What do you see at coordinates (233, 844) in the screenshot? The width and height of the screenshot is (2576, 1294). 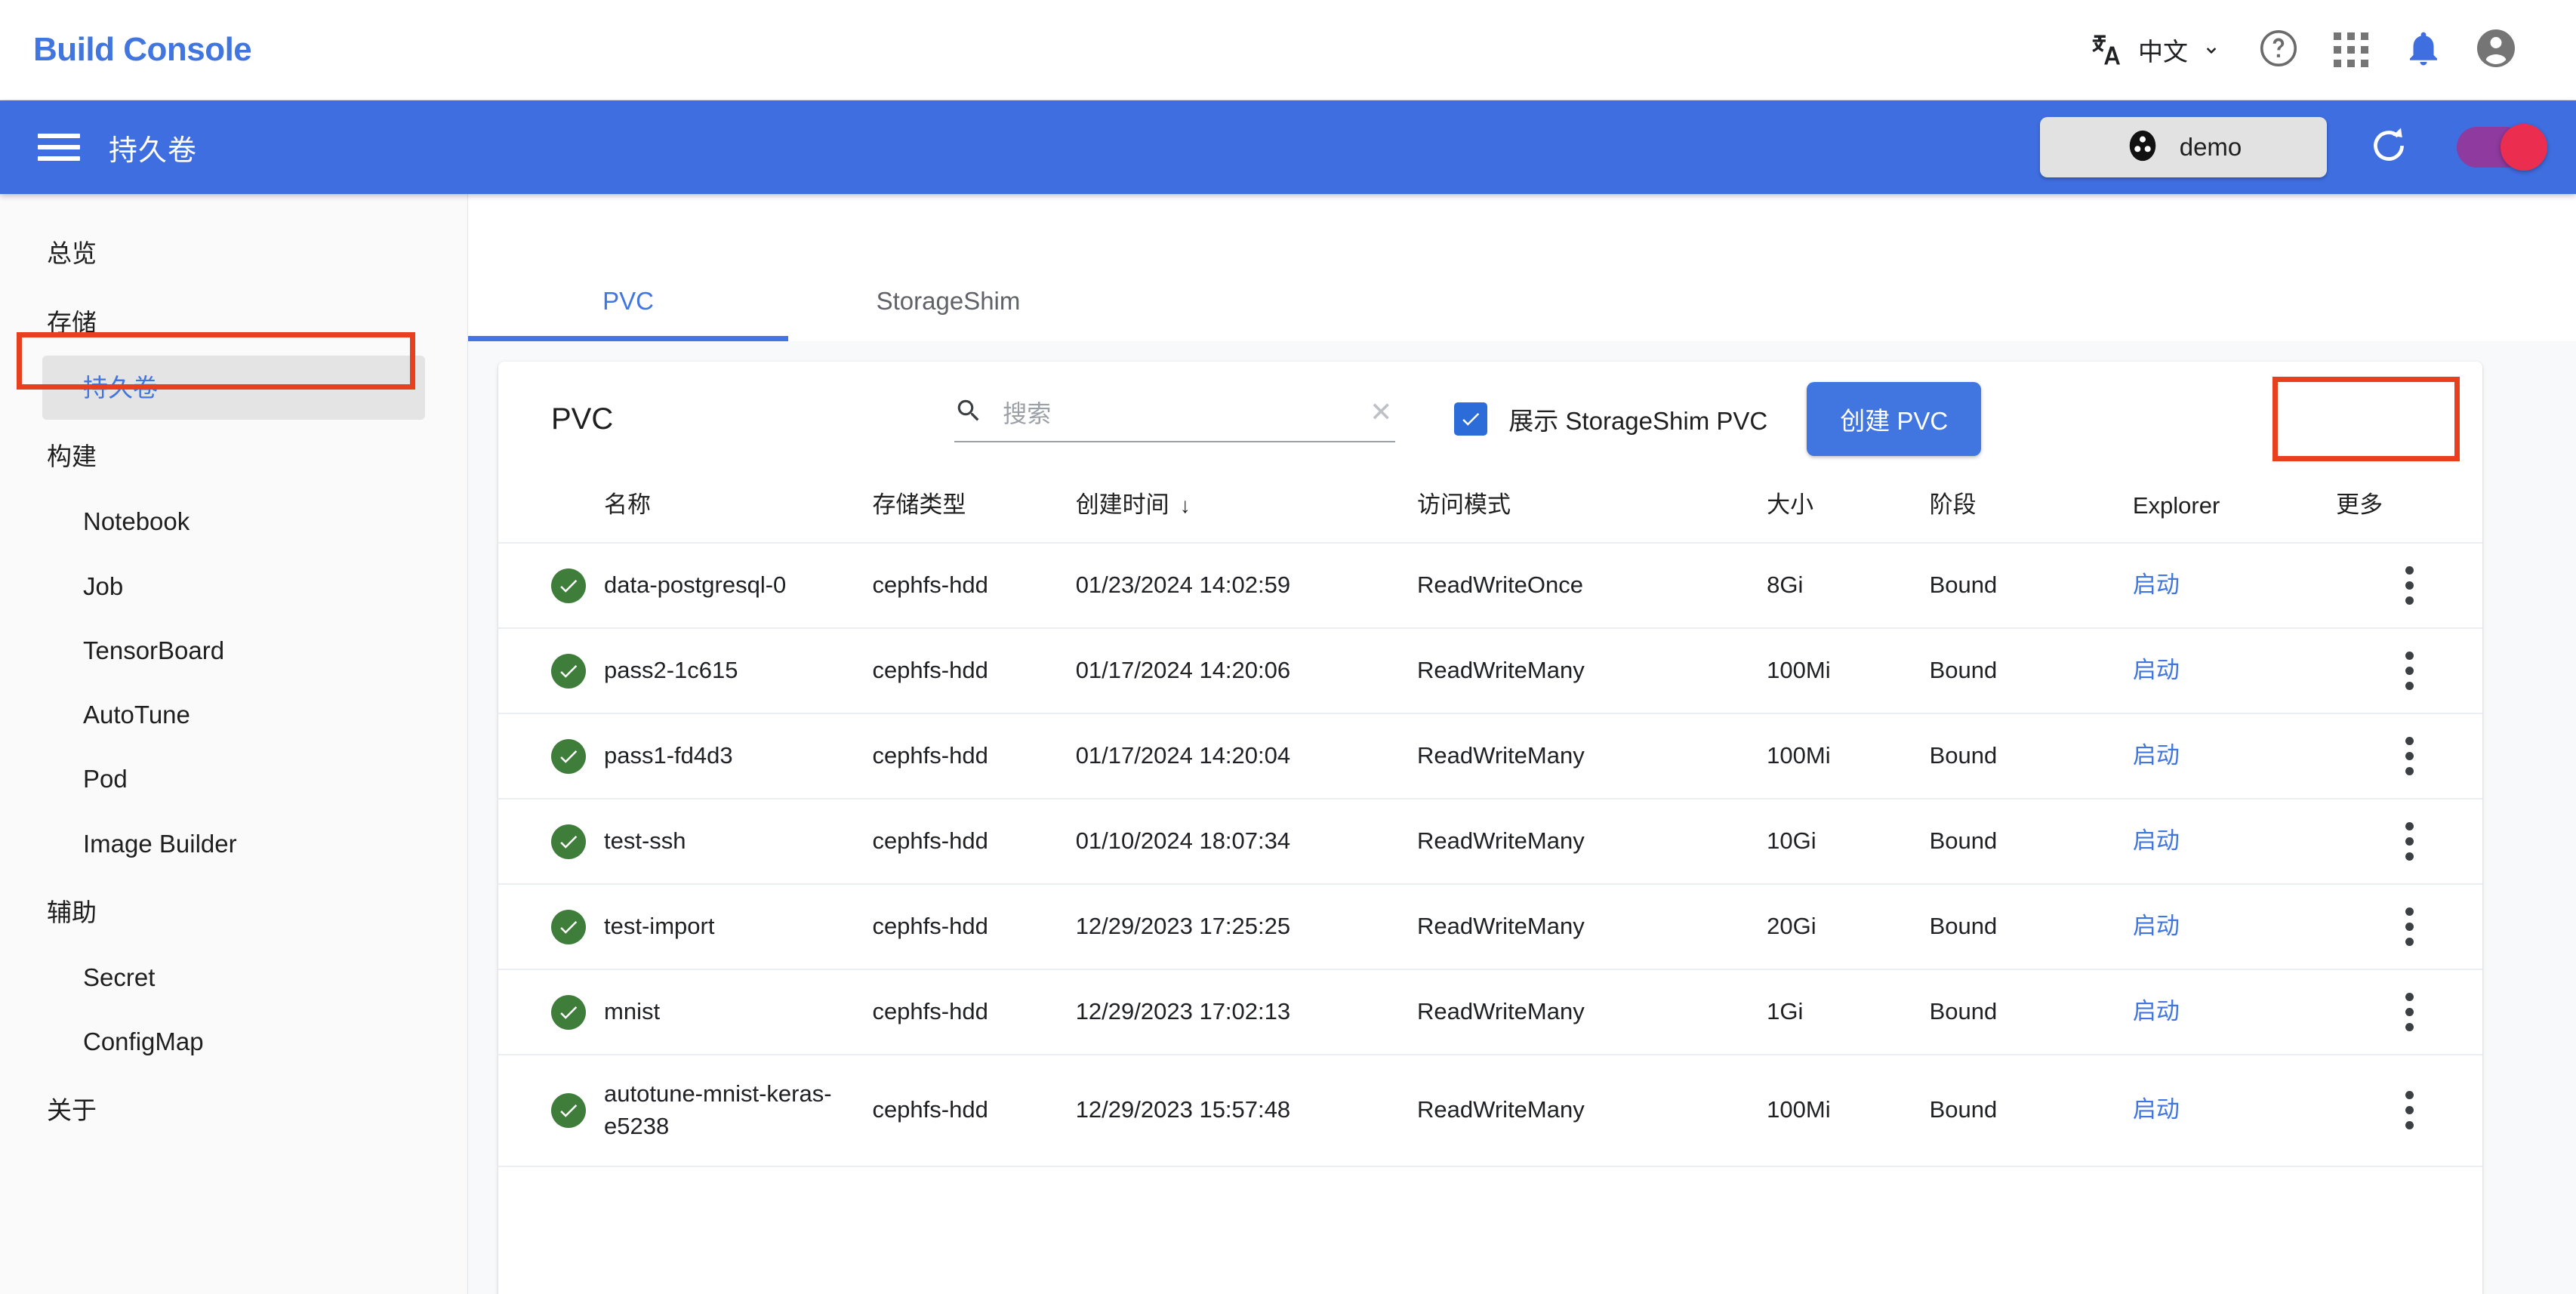 I see `sidebar-item-image-builder: Image Builder` at bounding box center [233, 844].